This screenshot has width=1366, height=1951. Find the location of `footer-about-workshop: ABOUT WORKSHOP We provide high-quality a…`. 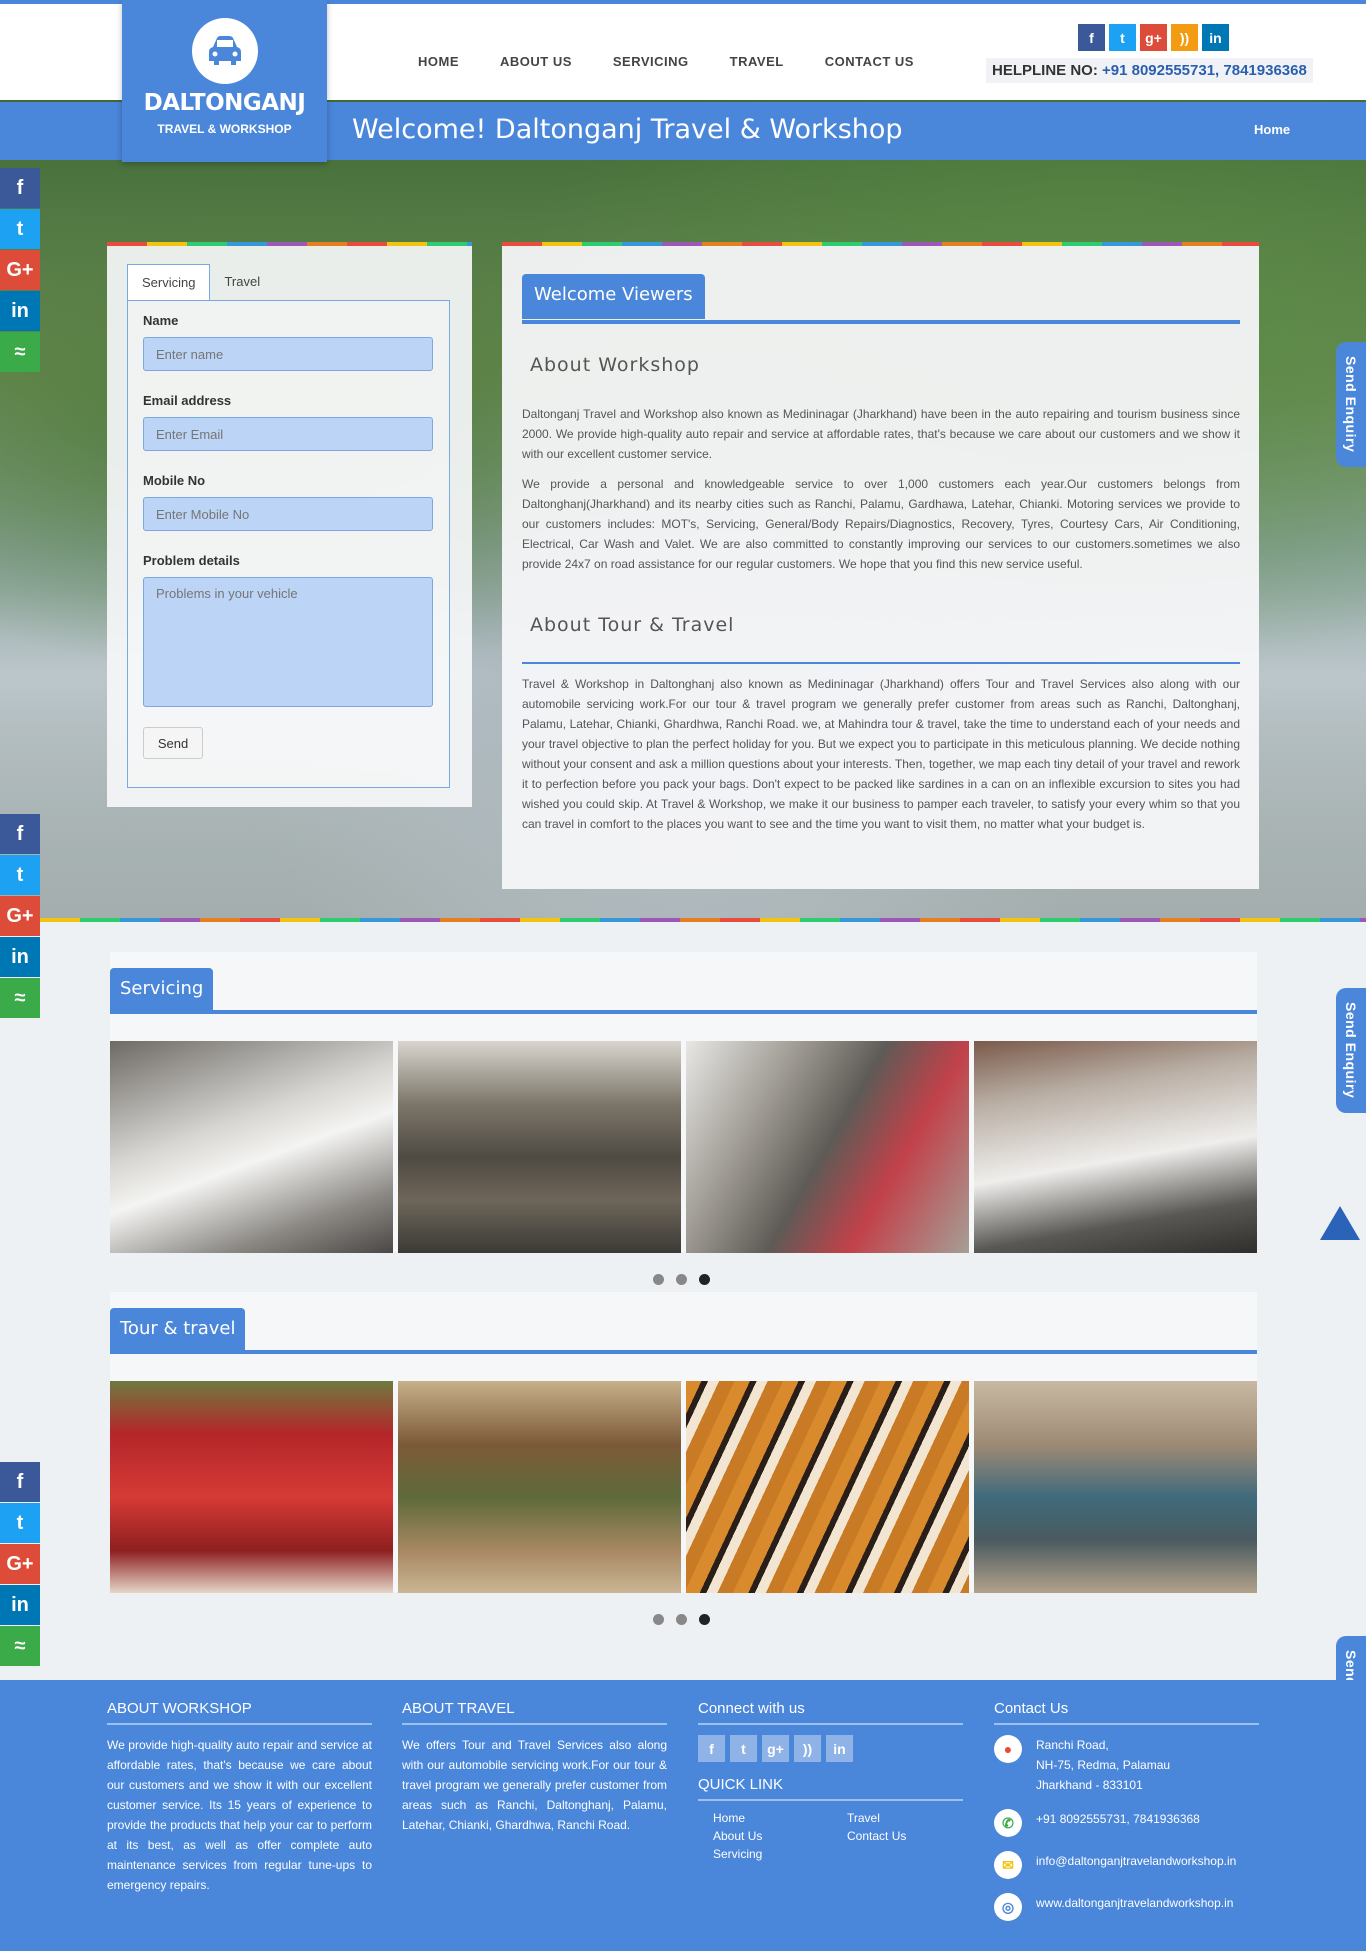

footer-about-workshop: ABOUT WORKSHOP We provide high-quality a… is located at coordinates (239, 1797).